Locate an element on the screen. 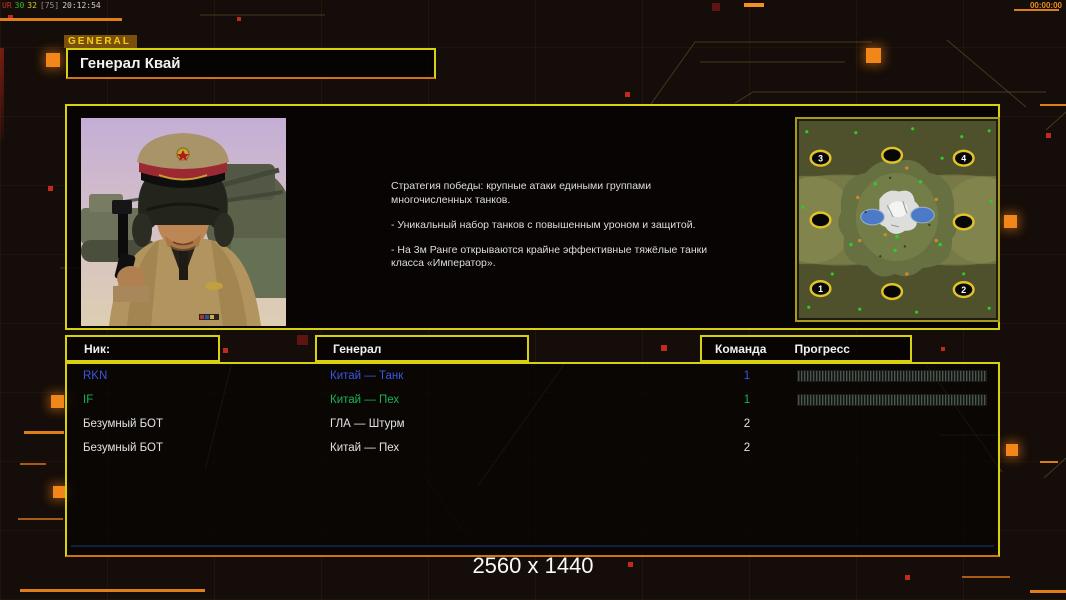 Image resolution: width=1066 pixels, height=600 pixels. start-position: 3 is located at coordinates (820, 158).